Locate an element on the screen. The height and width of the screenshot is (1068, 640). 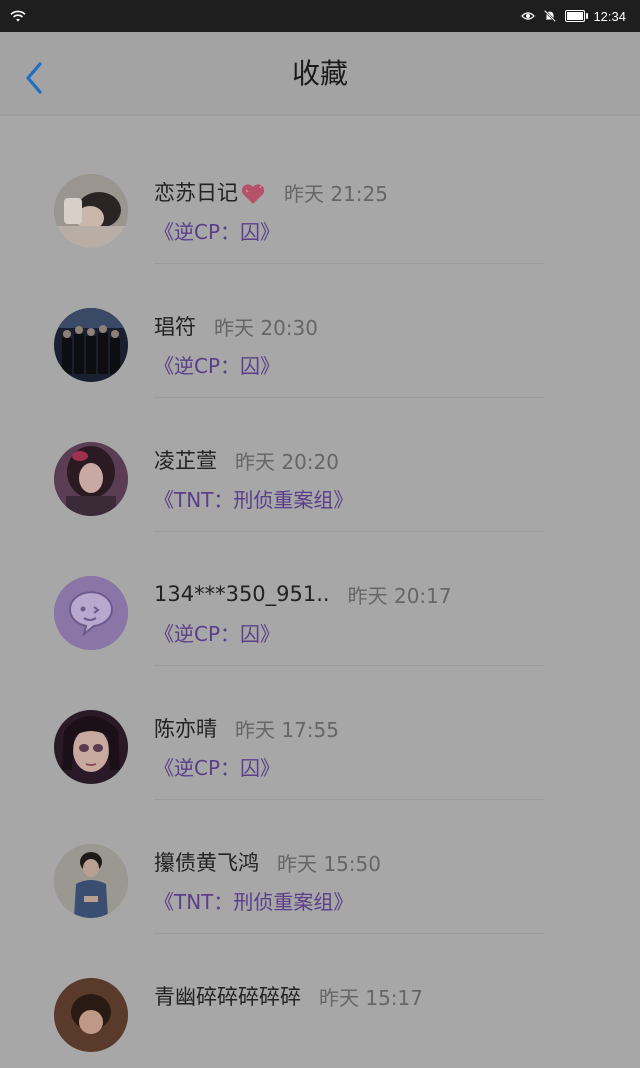
user-name: 陈亦晴 is located at coordinates (185, 729).